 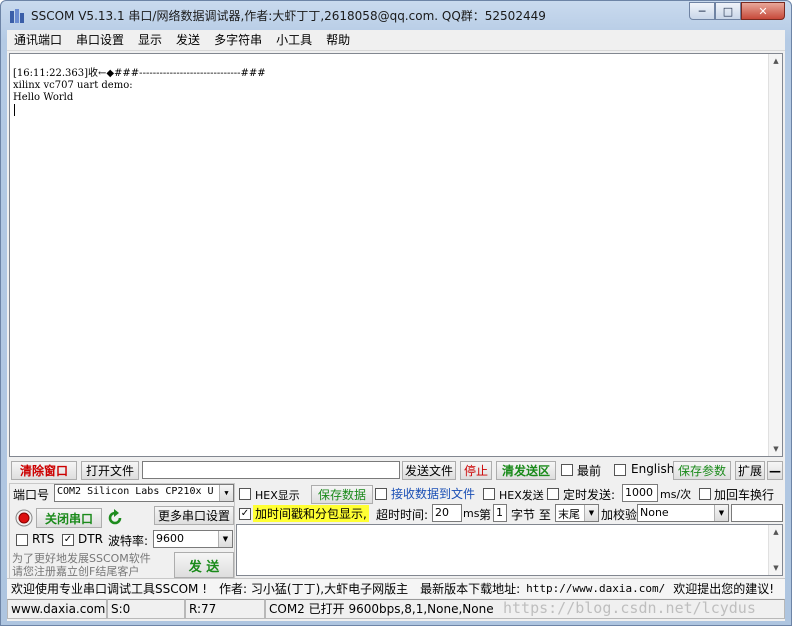 I want to click on timestamp-label: 加时间戳和分包显示,, so click(x=311, y=513).